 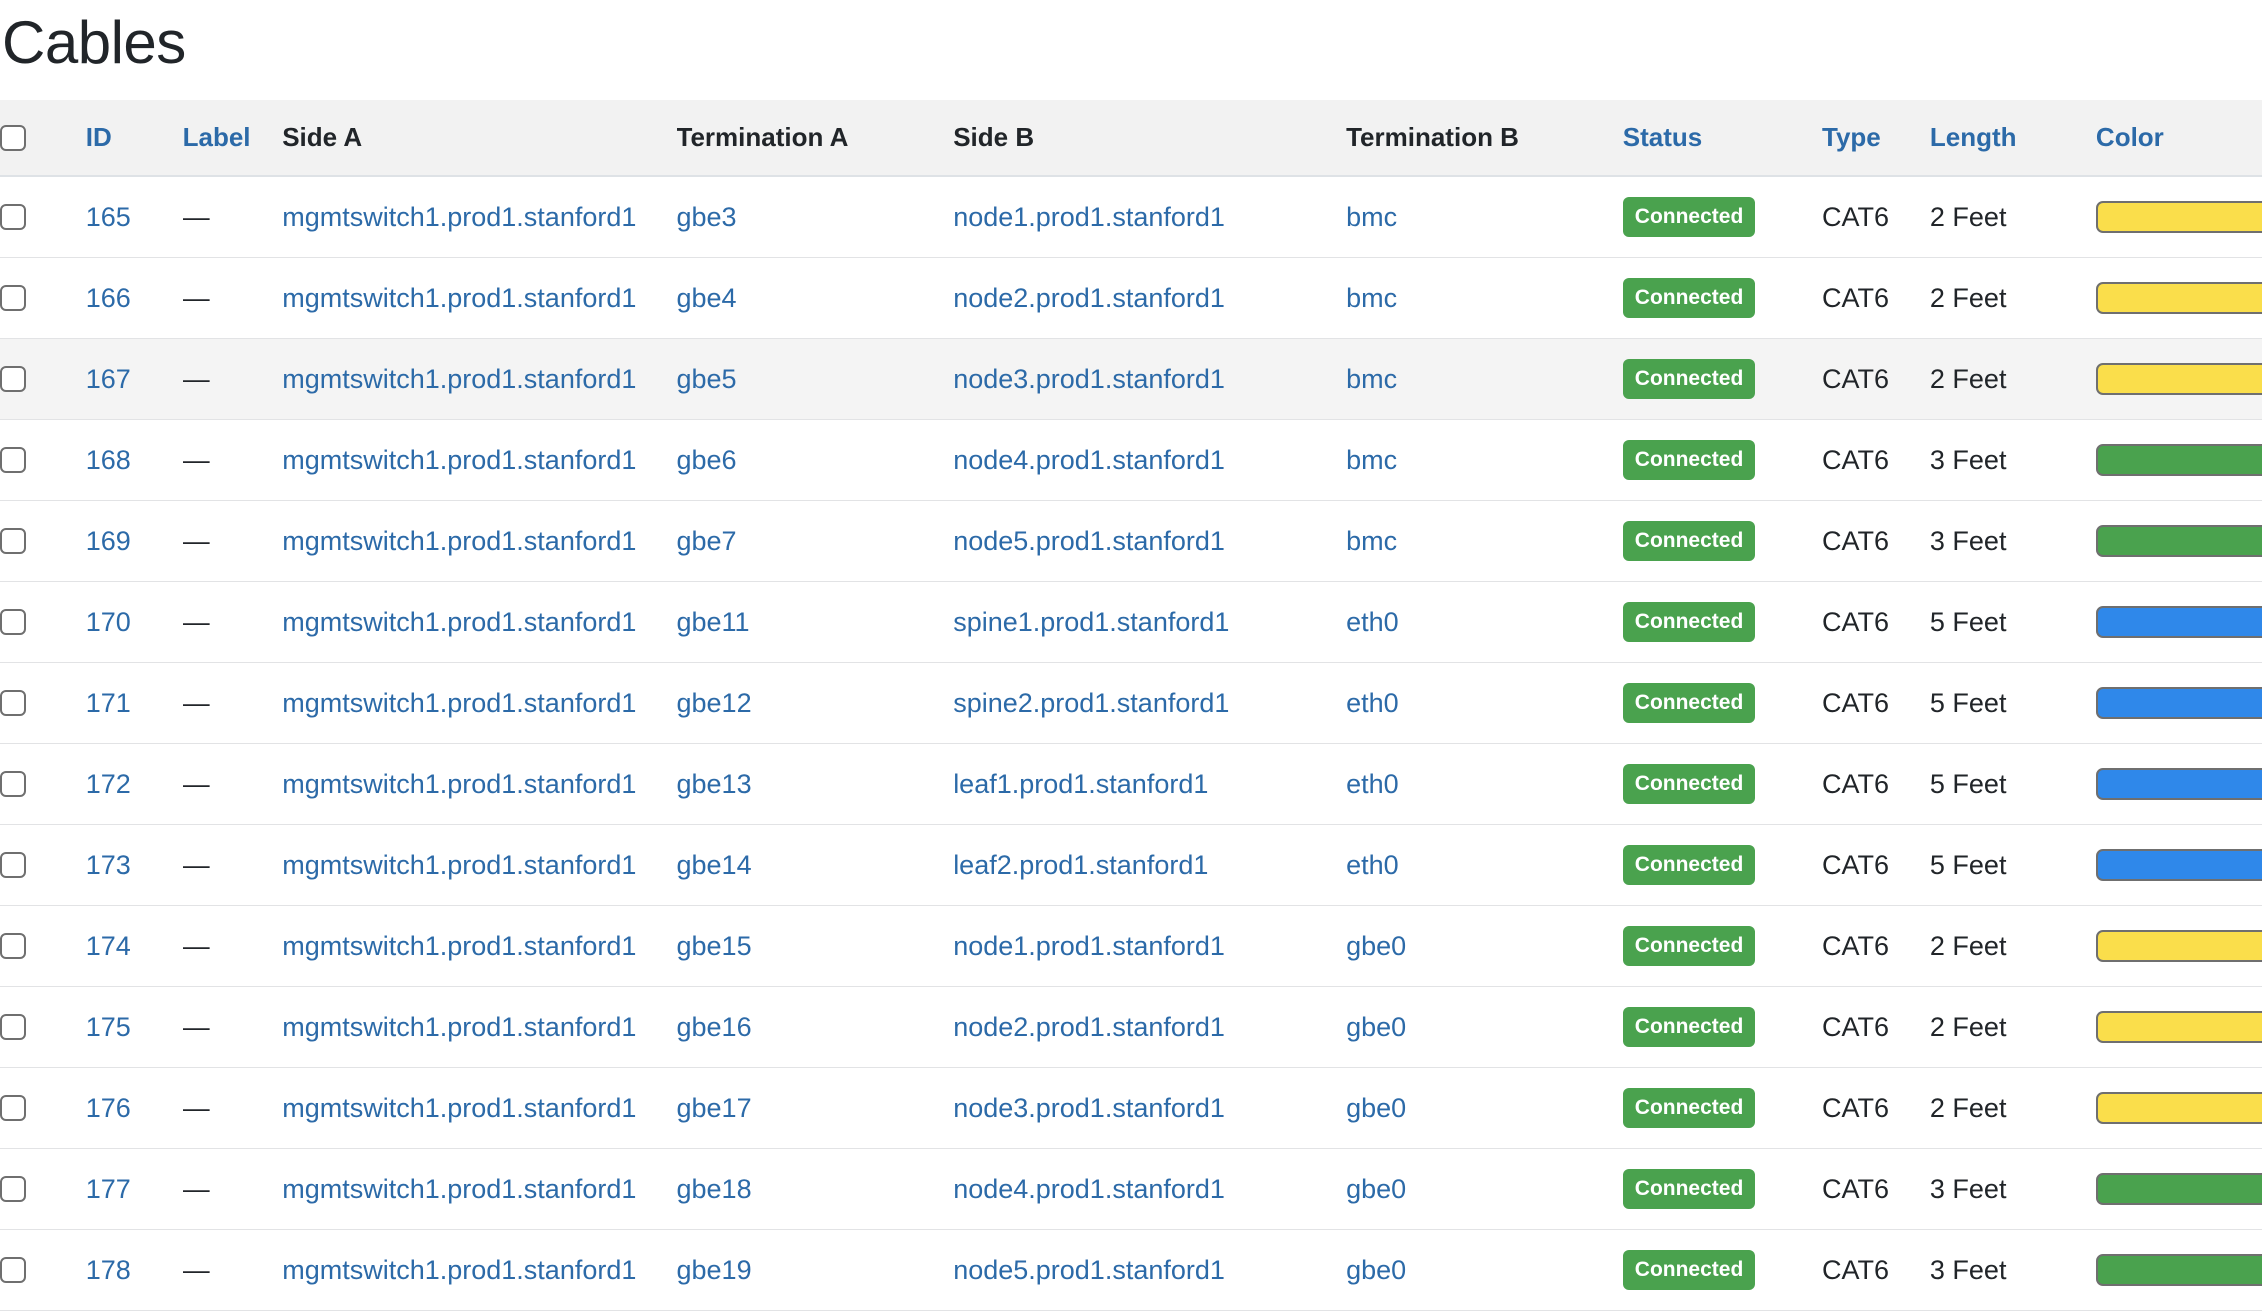 I want to click on column-header-type: Type, so click(x=1876, y=138).